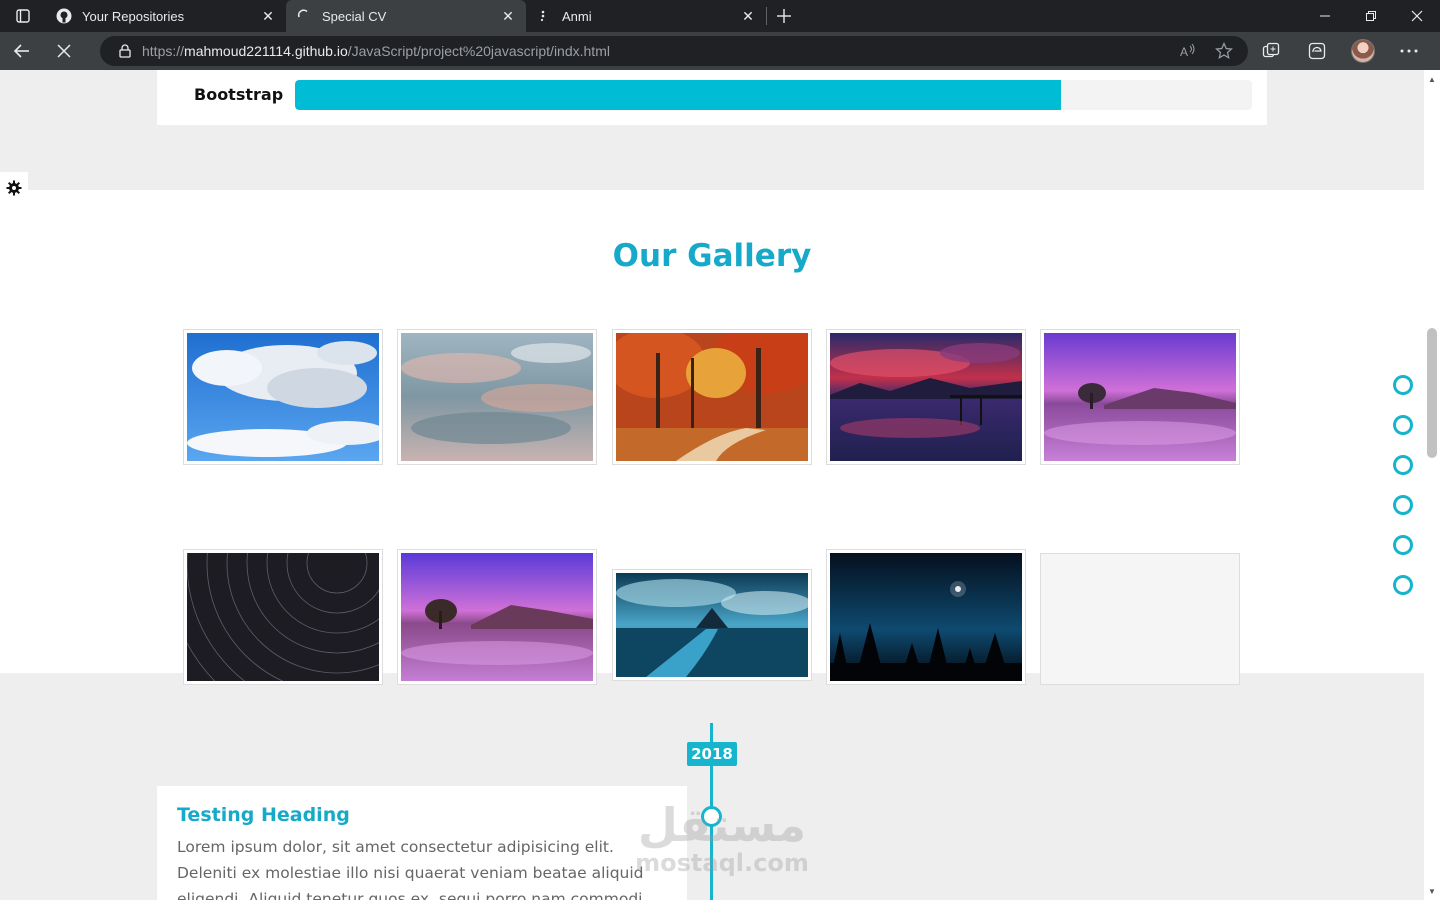  What do you see at coordinates (1432, 485) in the screenshot?
I see `page-scrollbar: ▲ ▼` at bounding box center [1432, 485].